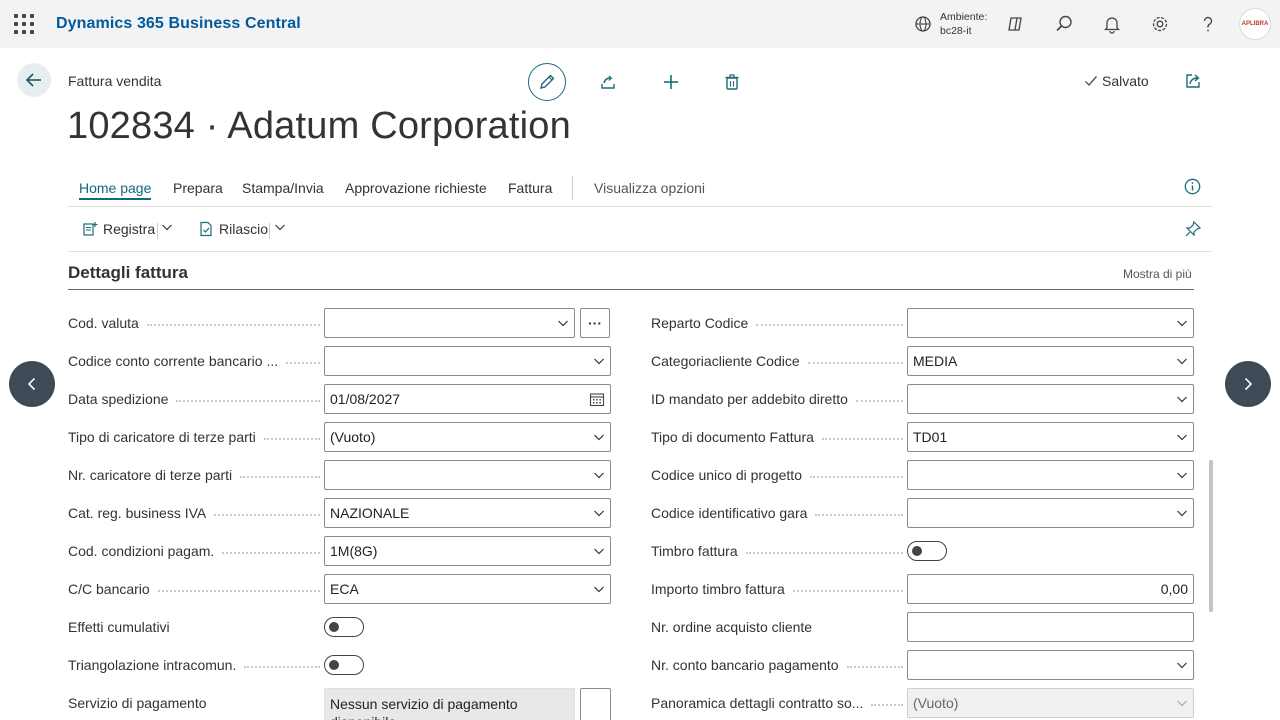  Describe the element at coordinates (467, 513) in the screenshot. I see `cat-reg-business-iva-select: NAZIONALE` at that location.